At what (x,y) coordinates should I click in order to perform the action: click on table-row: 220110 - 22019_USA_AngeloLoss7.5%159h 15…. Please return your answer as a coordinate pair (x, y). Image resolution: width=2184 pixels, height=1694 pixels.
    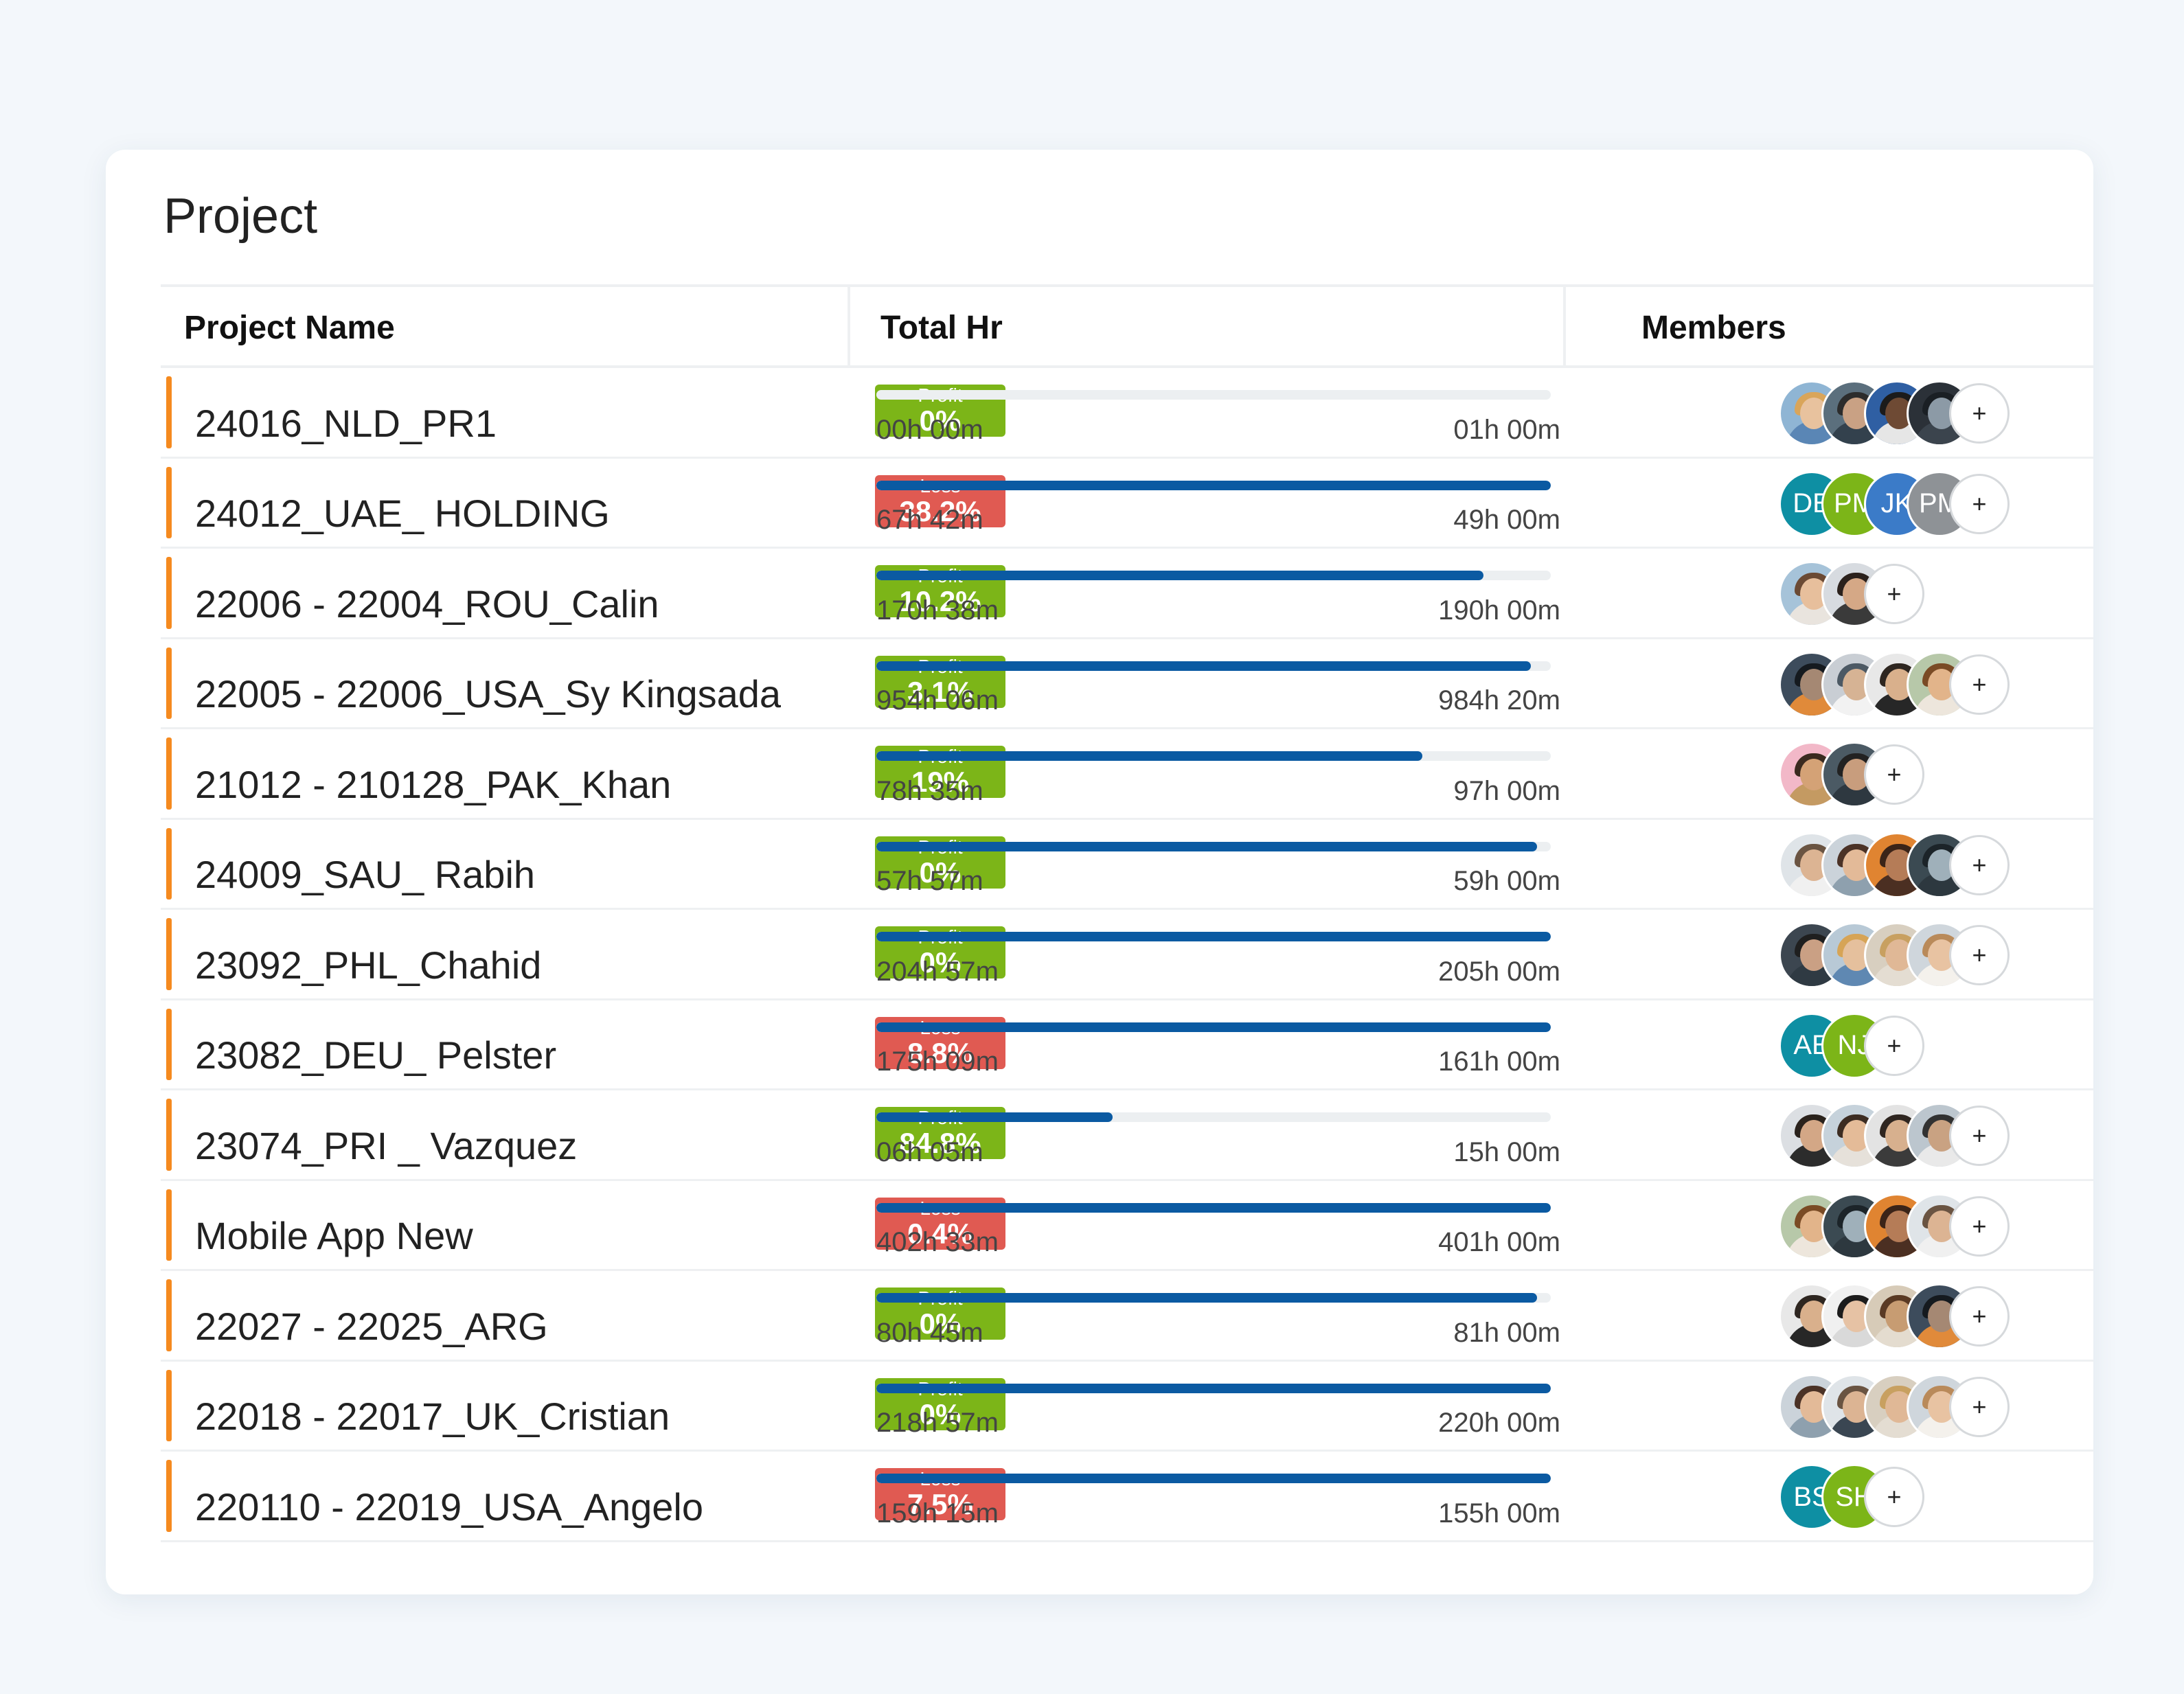
    Looking at the image, I should click on (1127, 1497).